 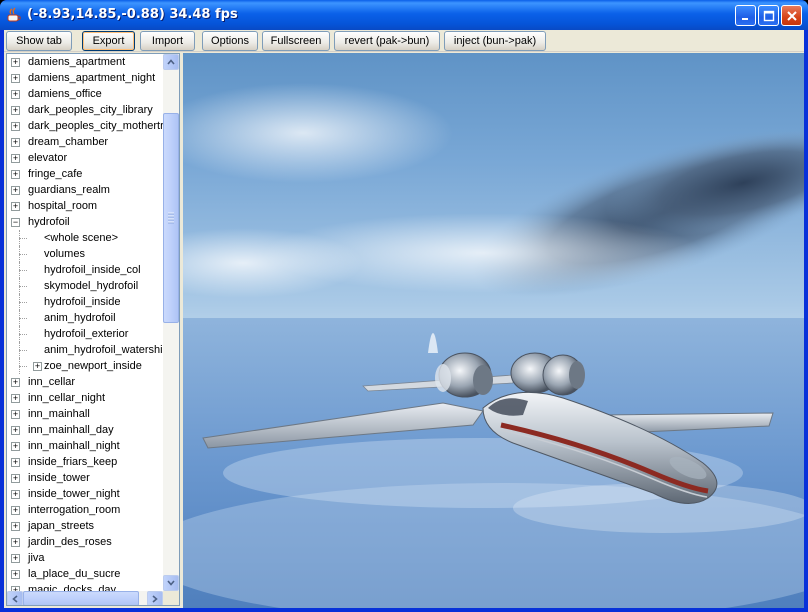 I want to click on scroll-up-button, so click(x=171, y=62).